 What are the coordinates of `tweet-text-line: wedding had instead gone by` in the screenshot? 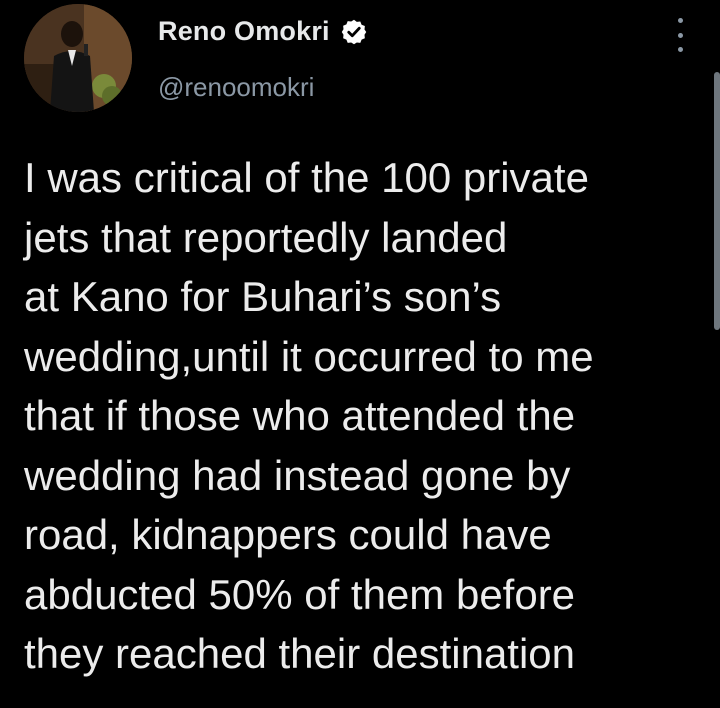 It's located at (297, 475).